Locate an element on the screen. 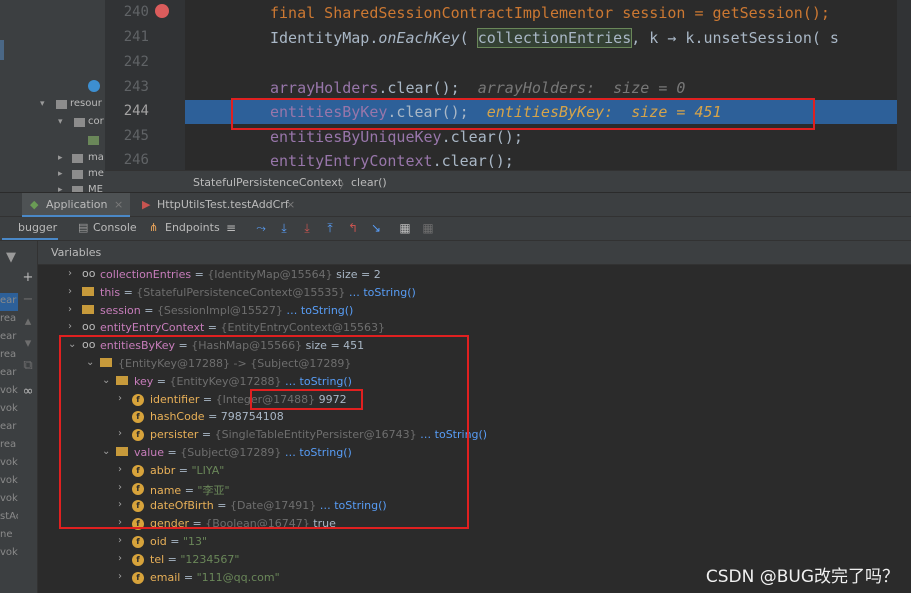  tab-label: HttpUtilsTest.testAddCrf is located at coordinates (223, 204).